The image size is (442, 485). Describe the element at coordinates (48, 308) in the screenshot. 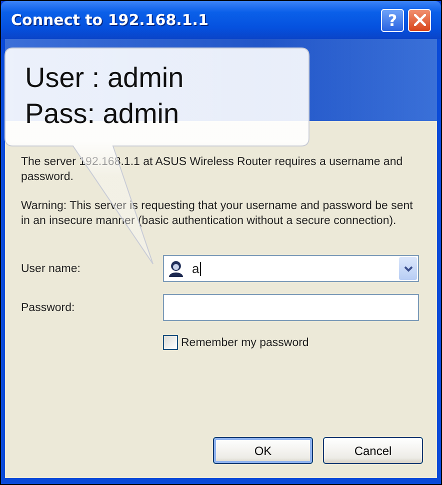

I see `field-label: Password:` at that location.